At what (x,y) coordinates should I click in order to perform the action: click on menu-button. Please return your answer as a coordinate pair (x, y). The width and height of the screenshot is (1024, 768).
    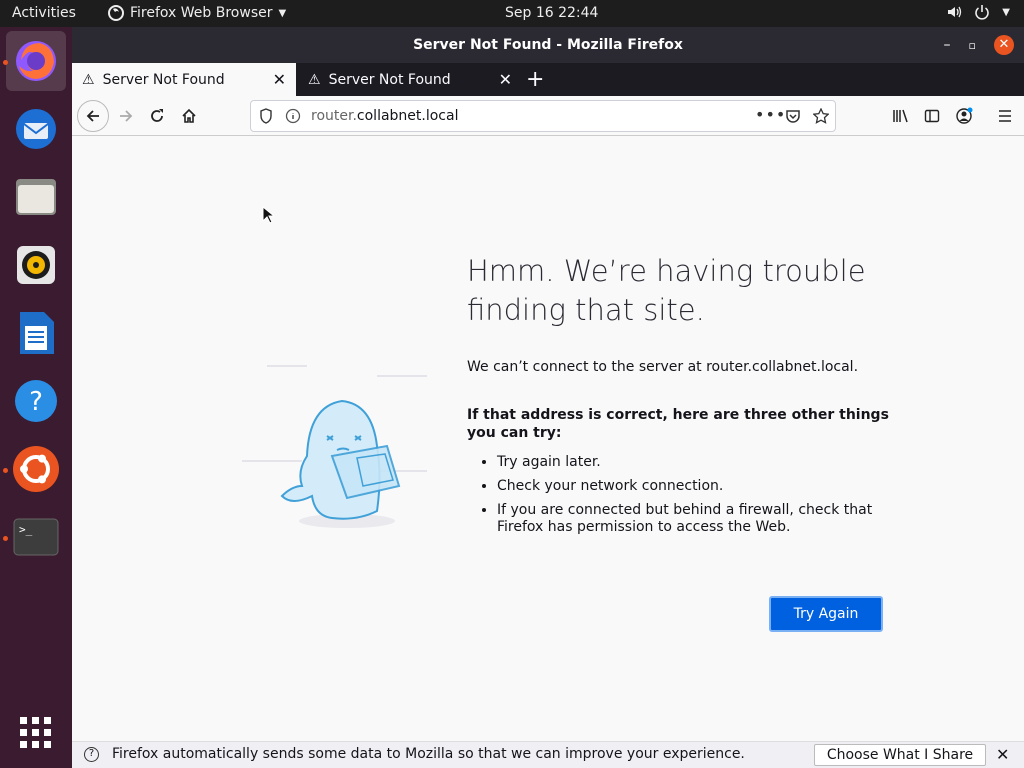
    Looking at the image, I should click on (1005, 116).